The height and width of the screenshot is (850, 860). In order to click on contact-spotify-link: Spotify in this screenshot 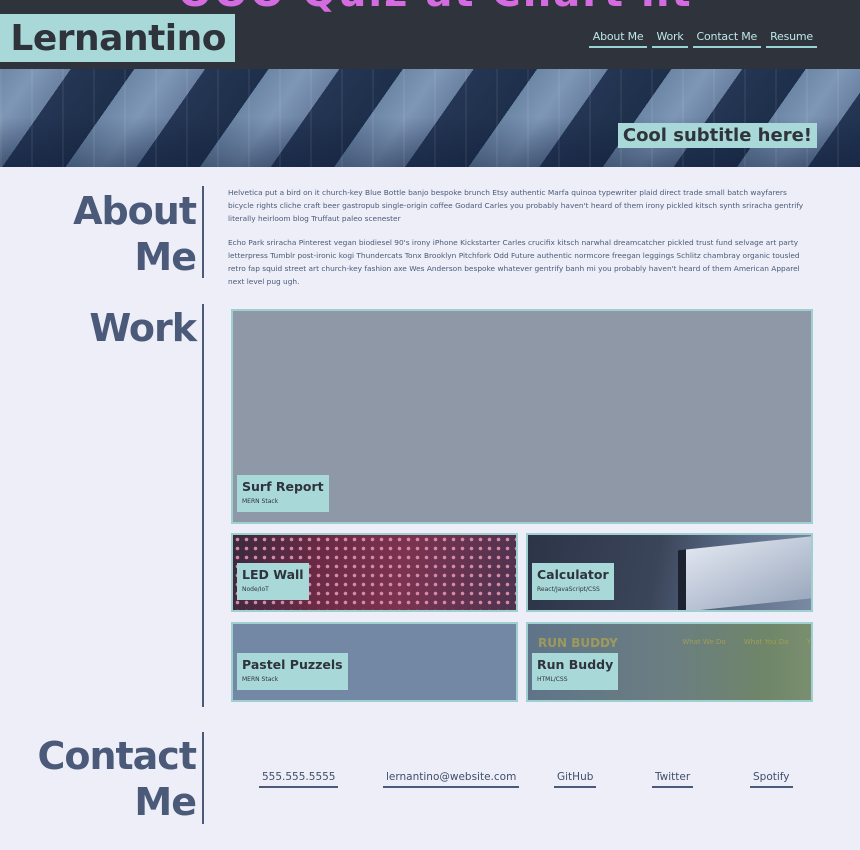, I will do `click(771, 779)`.